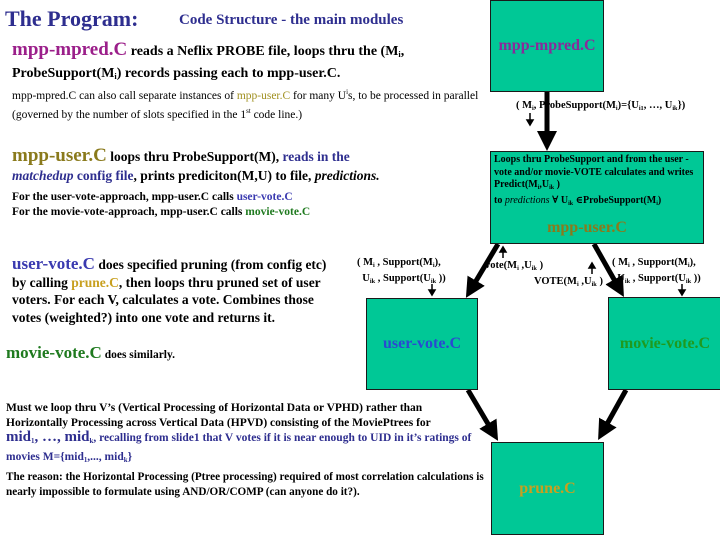  I want to click on box-label-mpred: mpp-mpred.C, so click(547, 45).